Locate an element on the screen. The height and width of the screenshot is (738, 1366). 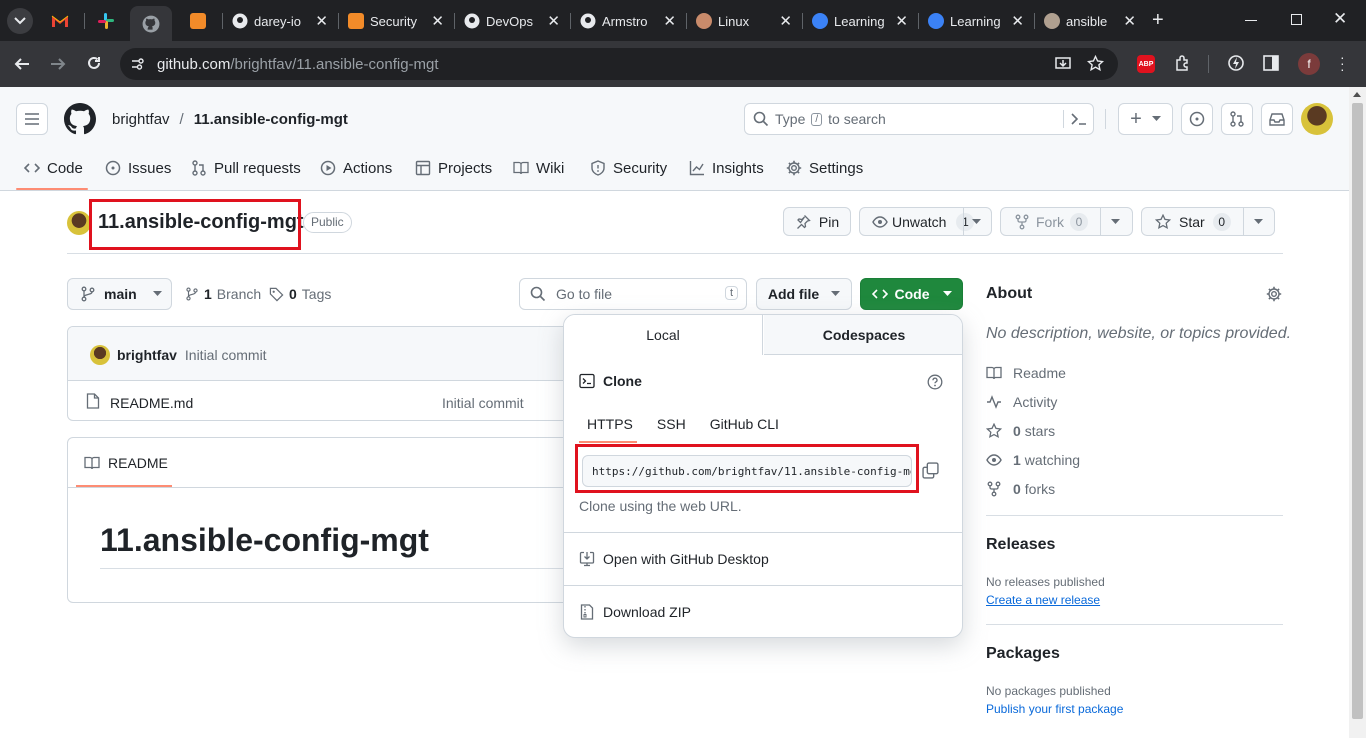
tab-pull-requests: Pull requests is located at coordinates (246, 168).